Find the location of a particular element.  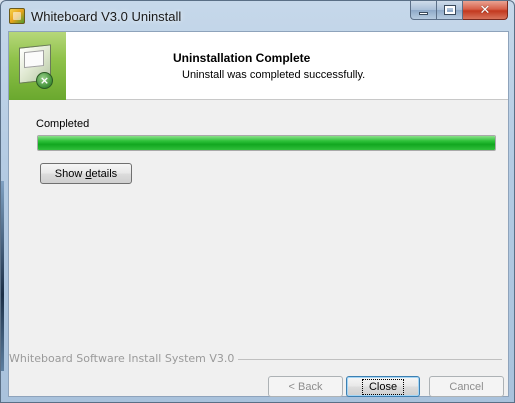

maximize-icon is located at coordinates (449, 10).